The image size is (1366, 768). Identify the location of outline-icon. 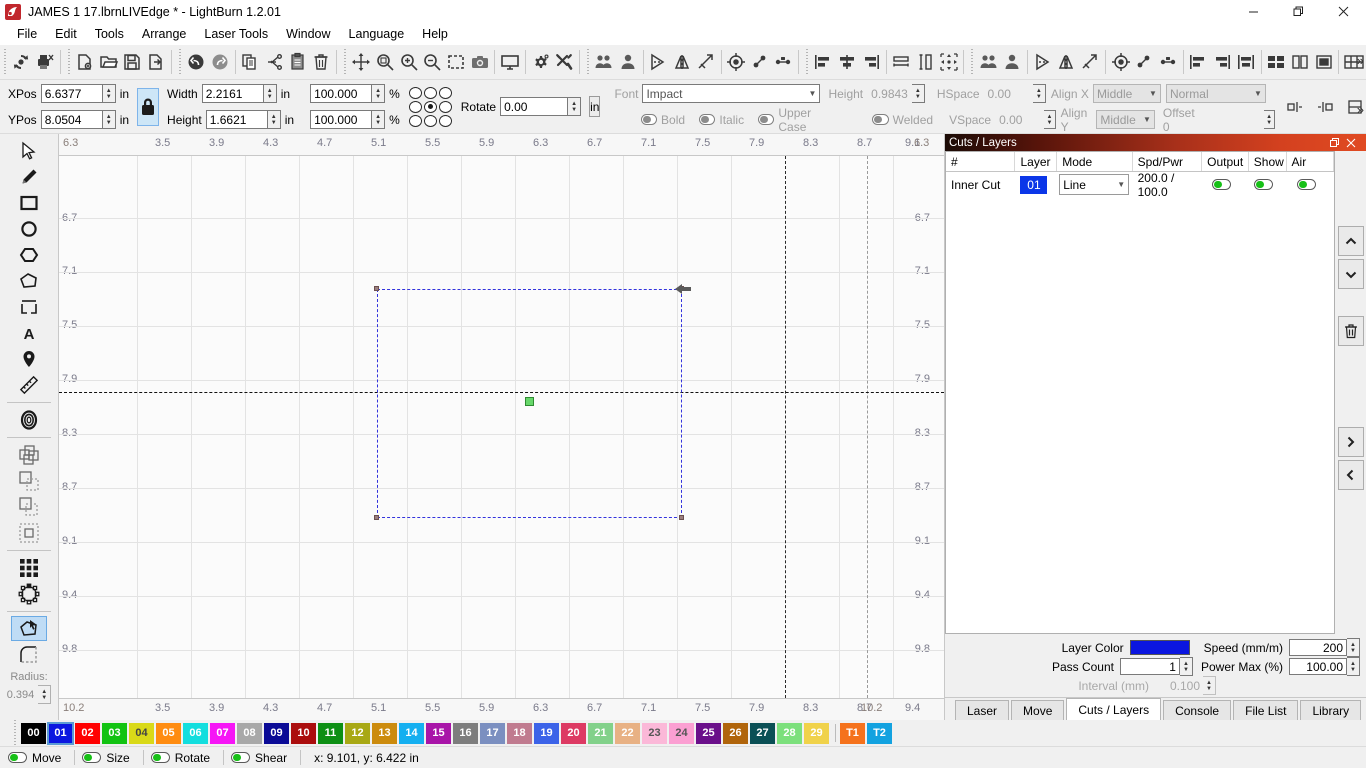
(1324, 62).